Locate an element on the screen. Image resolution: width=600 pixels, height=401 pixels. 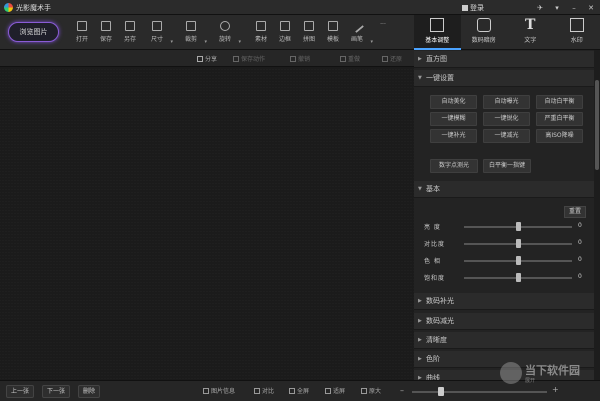
login-label: 登录 is located at coordinates (477, 8).